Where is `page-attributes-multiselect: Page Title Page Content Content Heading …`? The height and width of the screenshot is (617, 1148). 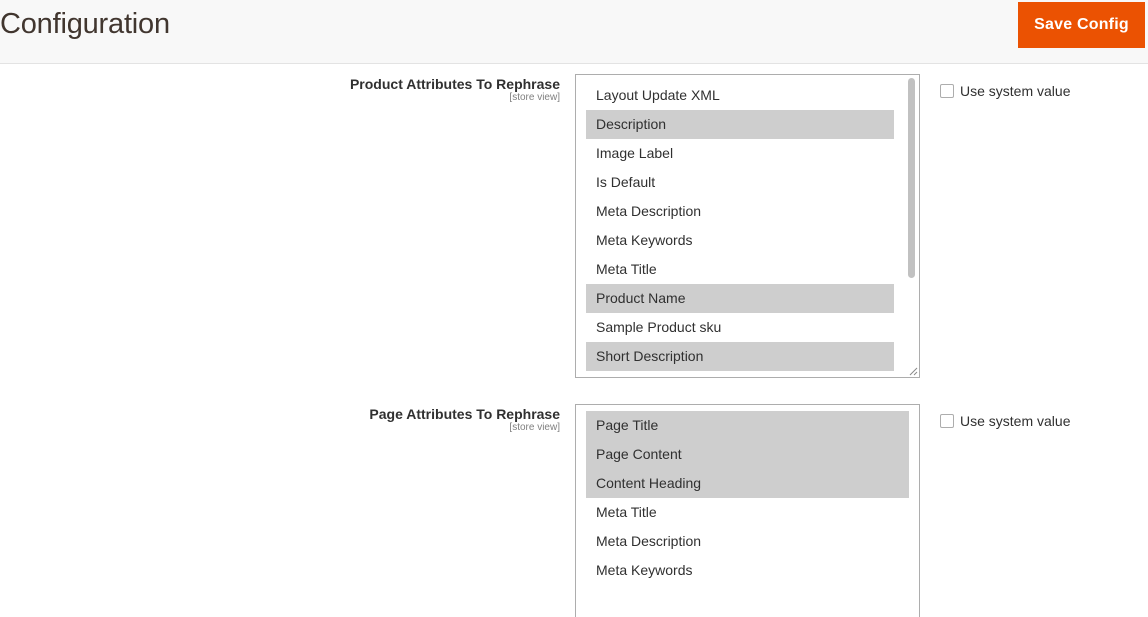
page-attributes-multiselect: Page Title Page Content Content Heading … is located at coordinates (747, 510).